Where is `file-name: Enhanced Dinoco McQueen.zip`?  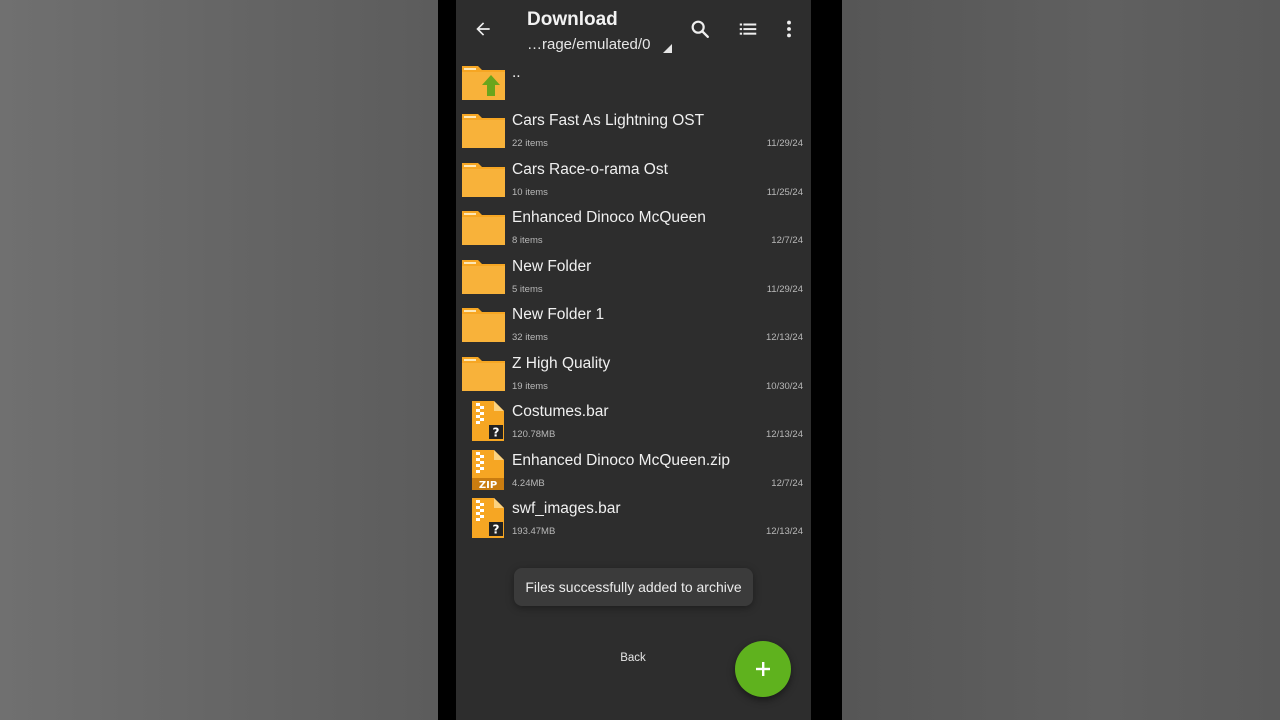 file-name: Enhanced Dinoco McQueen.zip is located at coordinates (621, 460).